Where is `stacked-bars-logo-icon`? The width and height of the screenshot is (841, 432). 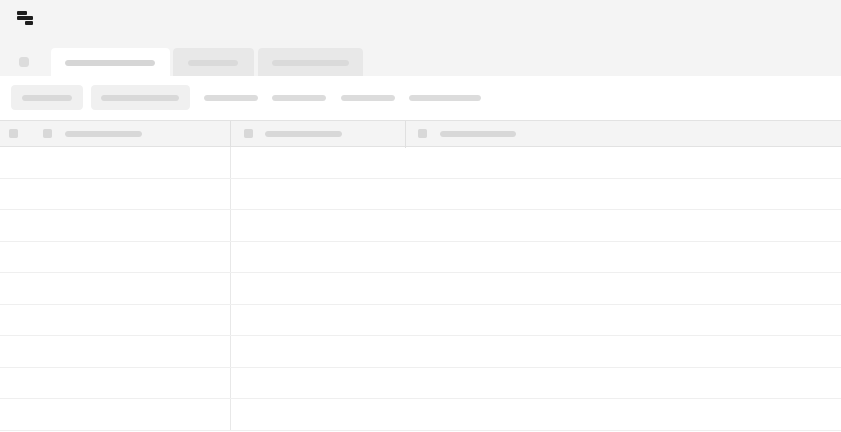
stacked-bars-logo-icon is located at coordinates (25, 18).